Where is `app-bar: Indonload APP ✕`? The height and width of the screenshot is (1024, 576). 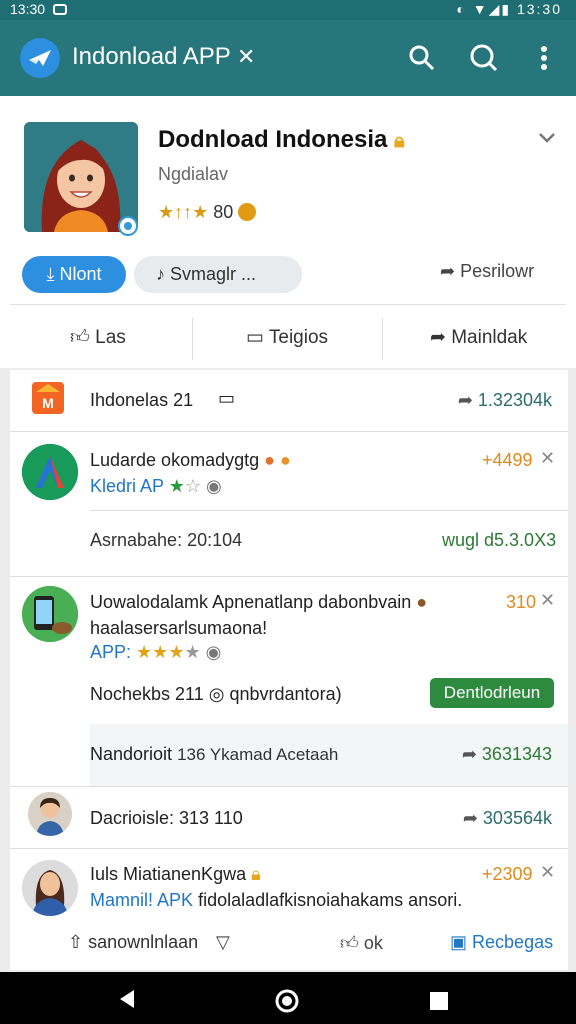
app-bar: Indonload APP ✕ is located at coordinates (288, 58).